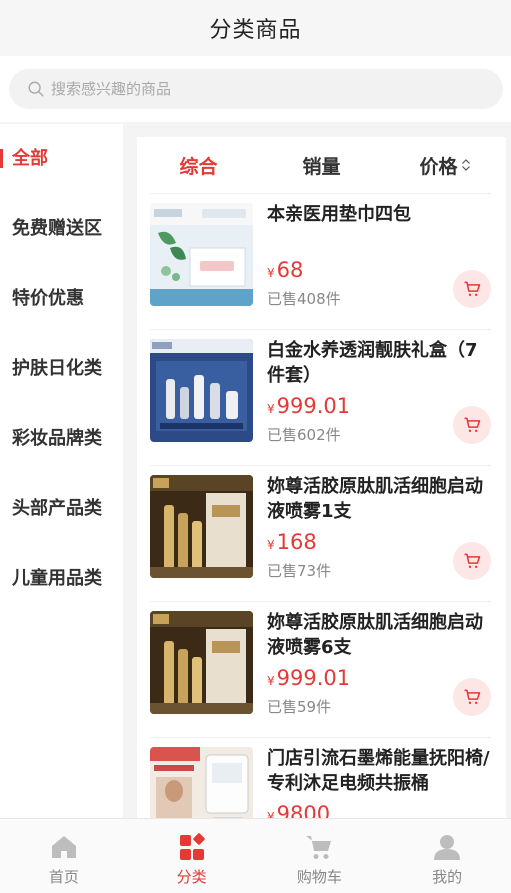 This screenshot has height=893, width=511. I want to click on search-input, so click(251, 89).